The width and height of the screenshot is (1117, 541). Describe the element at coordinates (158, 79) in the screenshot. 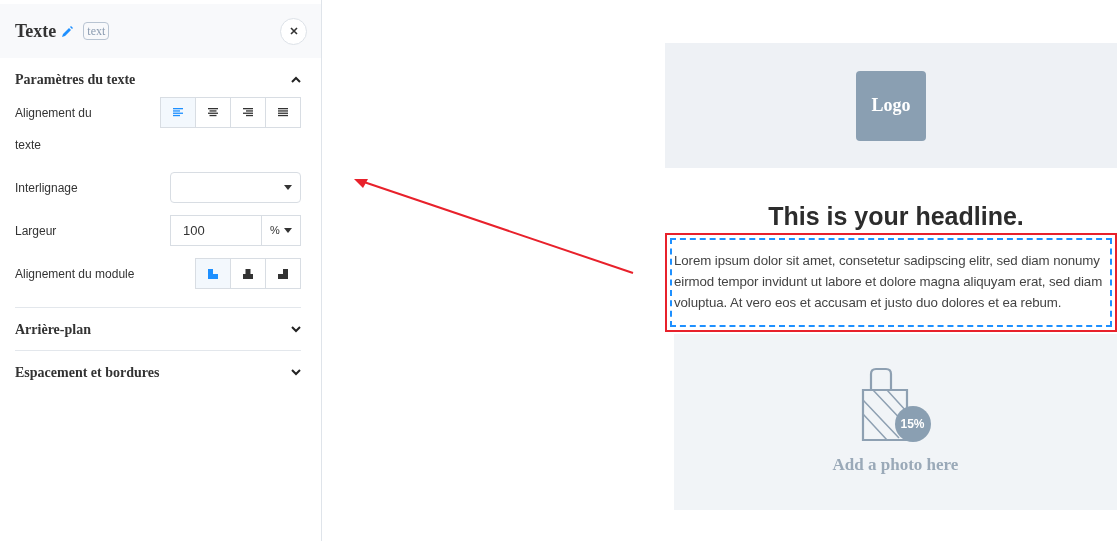

I see `section-header: Paramètres du texte` at that location.